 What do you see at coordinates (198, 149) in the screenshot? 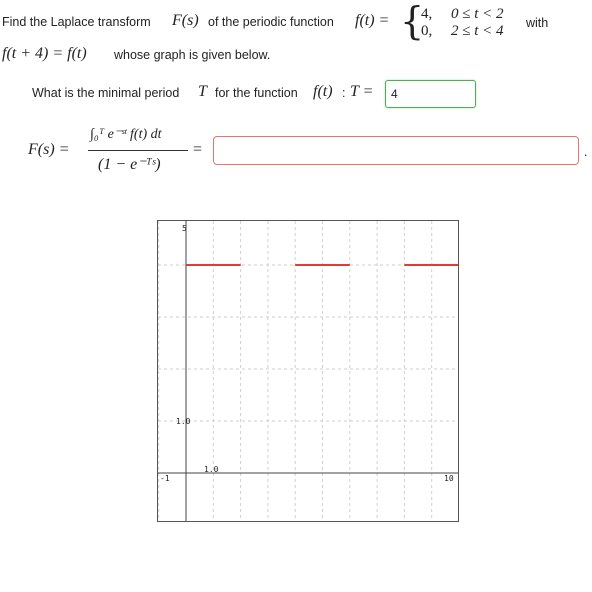
I see `formula-equals: =` at bounding box center [198, 149].